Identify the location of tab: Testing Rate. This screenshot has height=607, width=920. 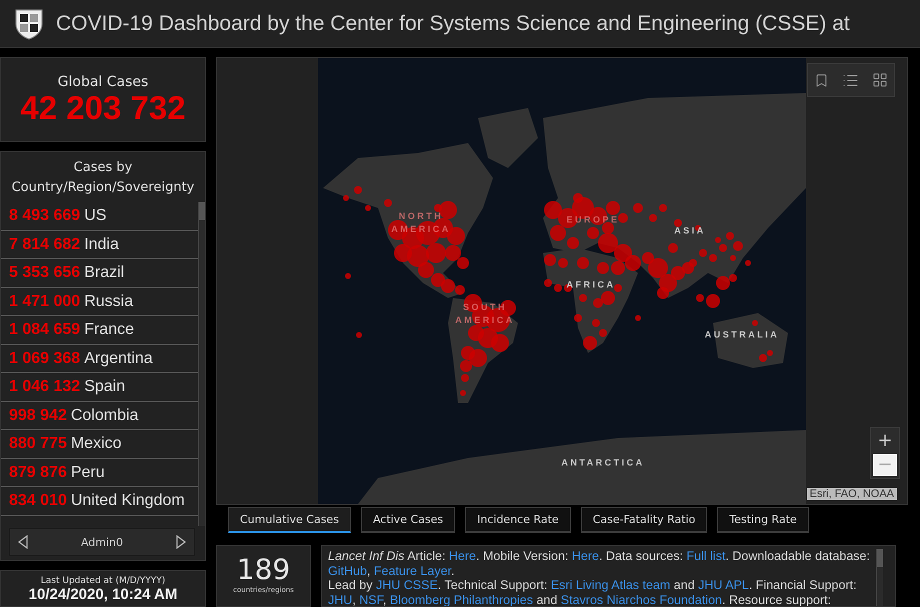
(763, 520).